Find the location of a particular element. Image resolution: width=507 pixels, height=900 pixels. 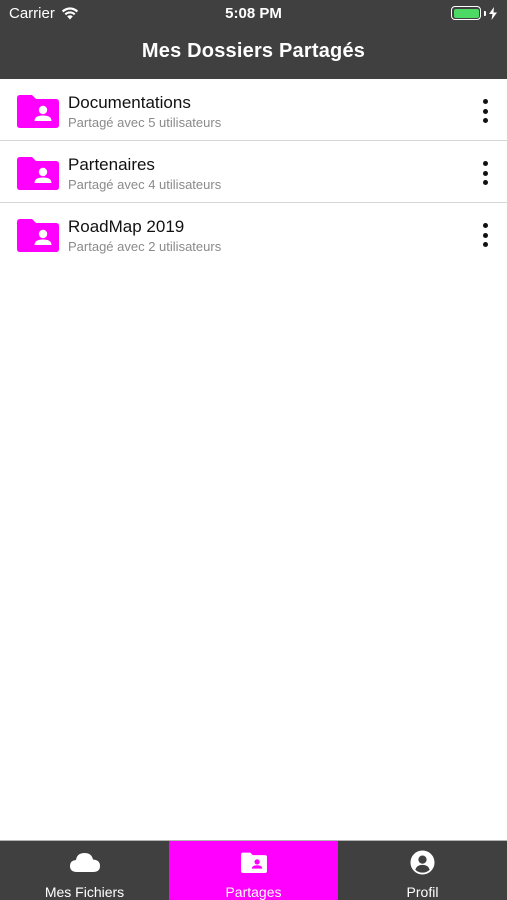

folder-row-roadmap-2019: RoadMap 2019 Partagé avec 2 utilisateurs is located at coordinates (253, 234).